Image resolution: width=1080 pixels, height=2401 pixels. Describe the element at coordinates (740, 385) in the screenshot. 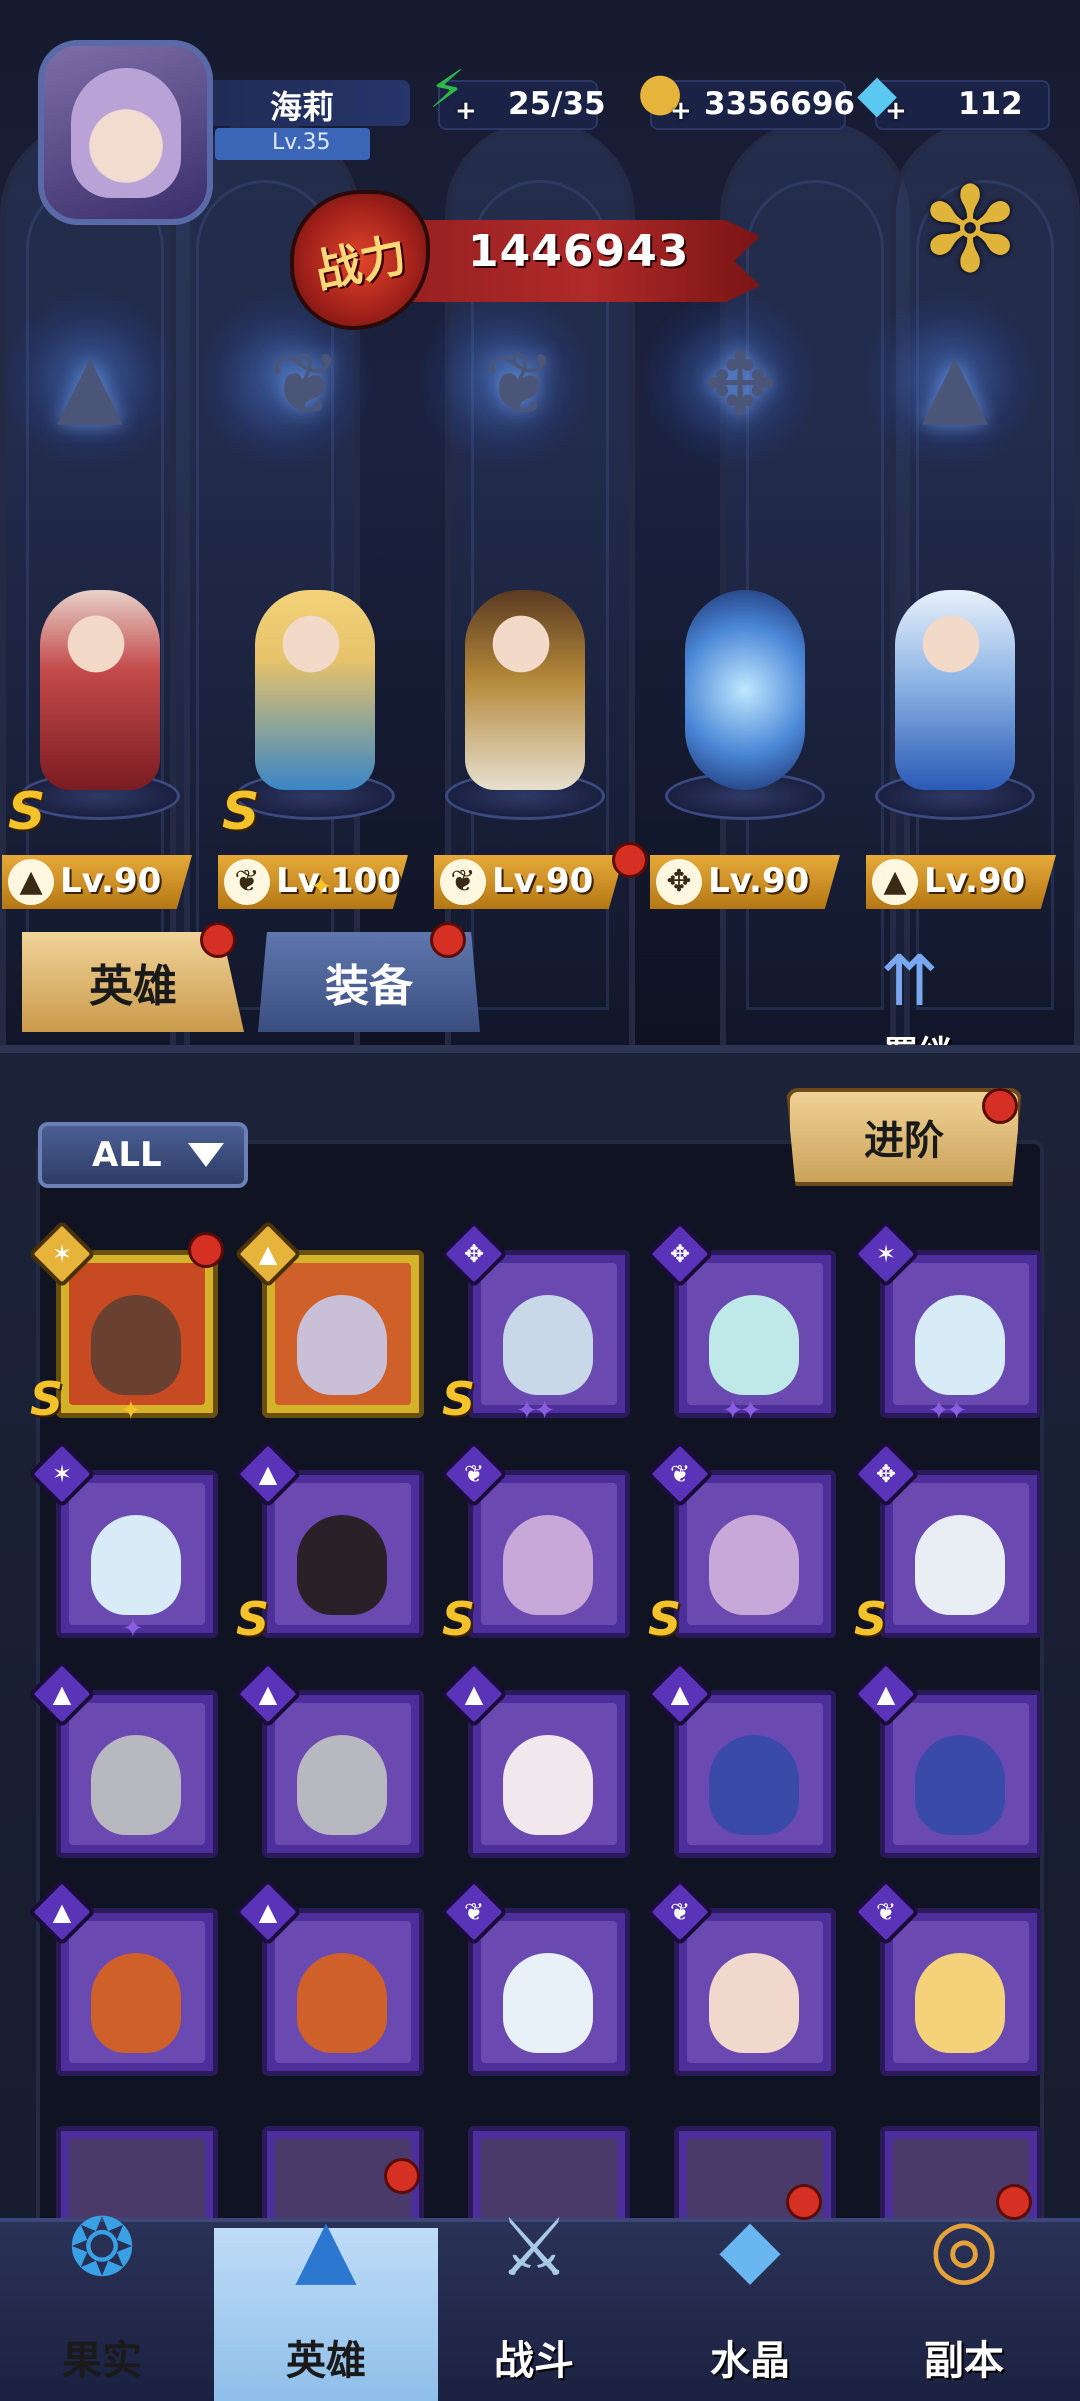

I see `wrench-slot-icon: ✥` at that location.